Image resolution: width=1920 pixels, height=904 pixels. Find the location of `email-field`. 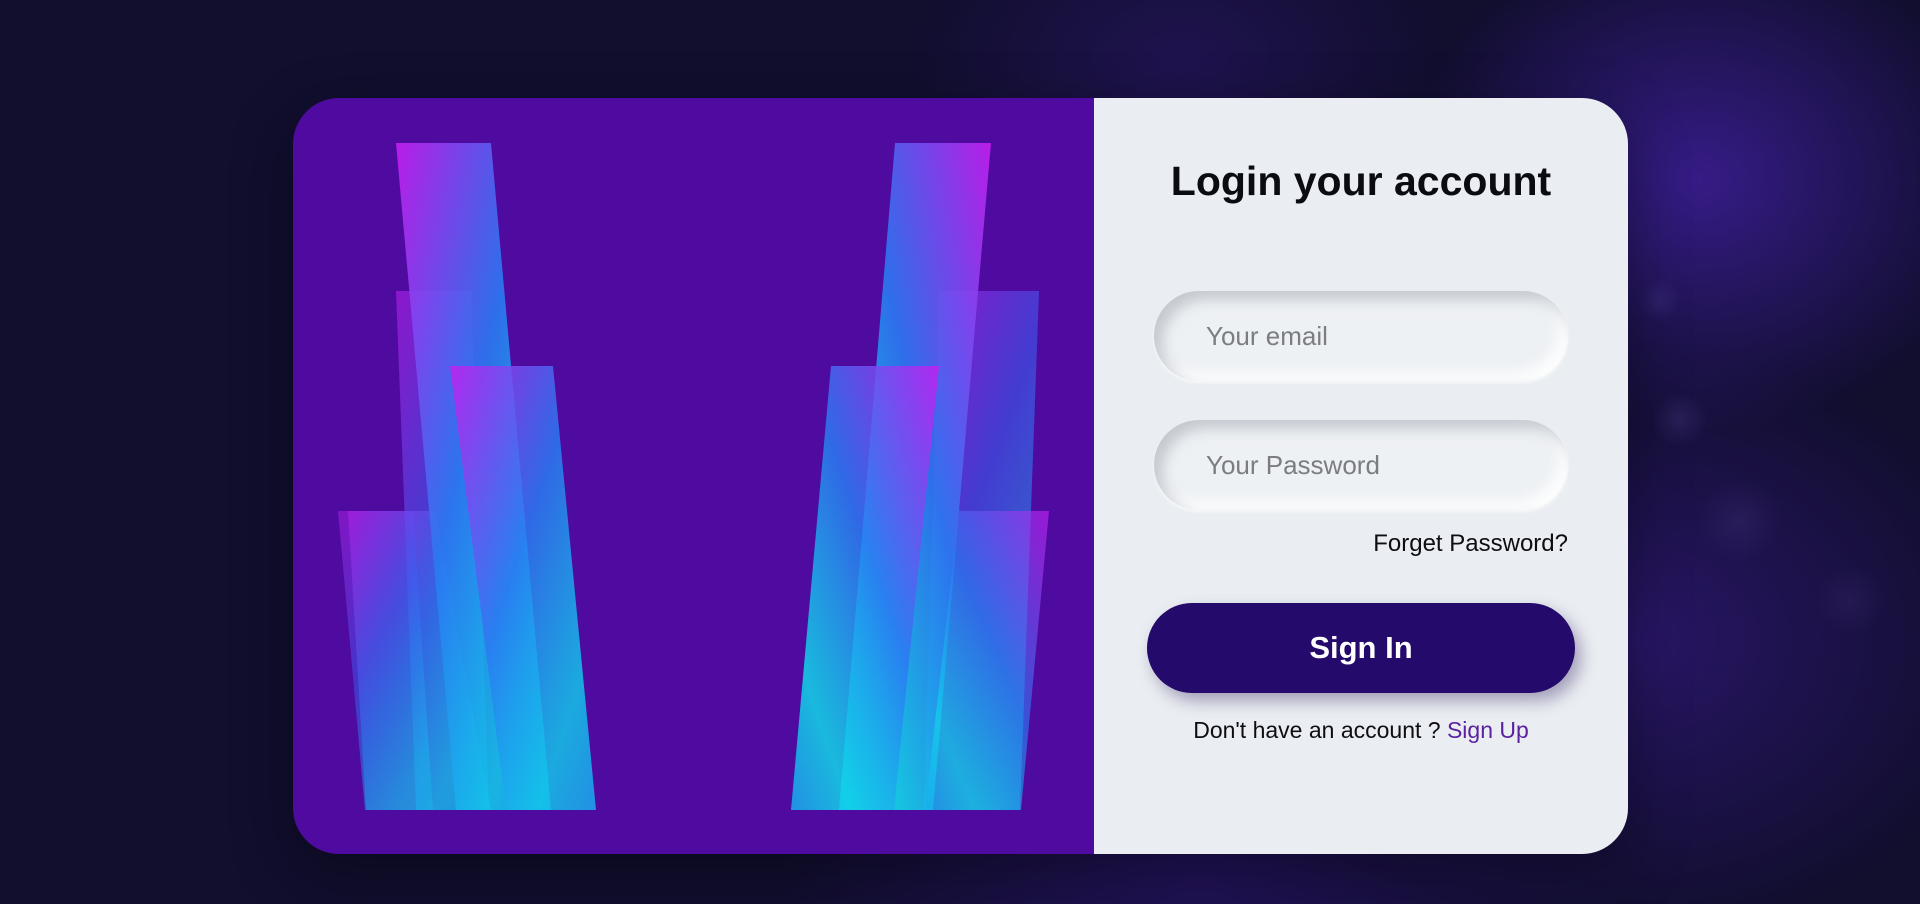

email-field is located at coordinates (1361, 336).